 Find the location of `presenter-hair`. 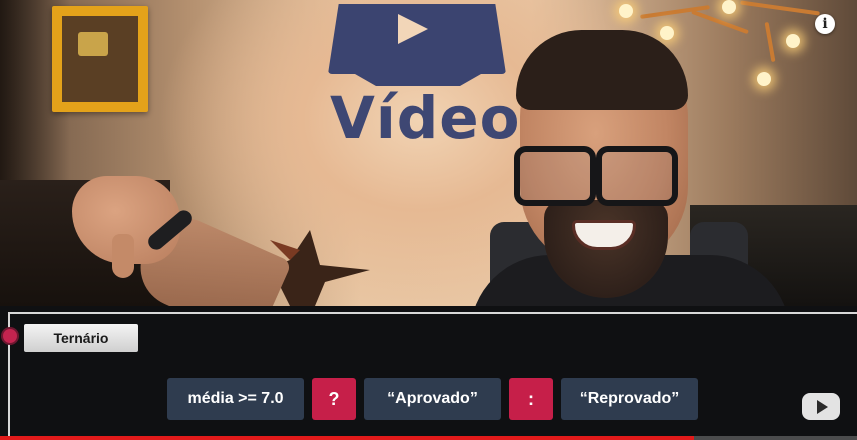

presenter-hair is located at coordinates (602, 70).